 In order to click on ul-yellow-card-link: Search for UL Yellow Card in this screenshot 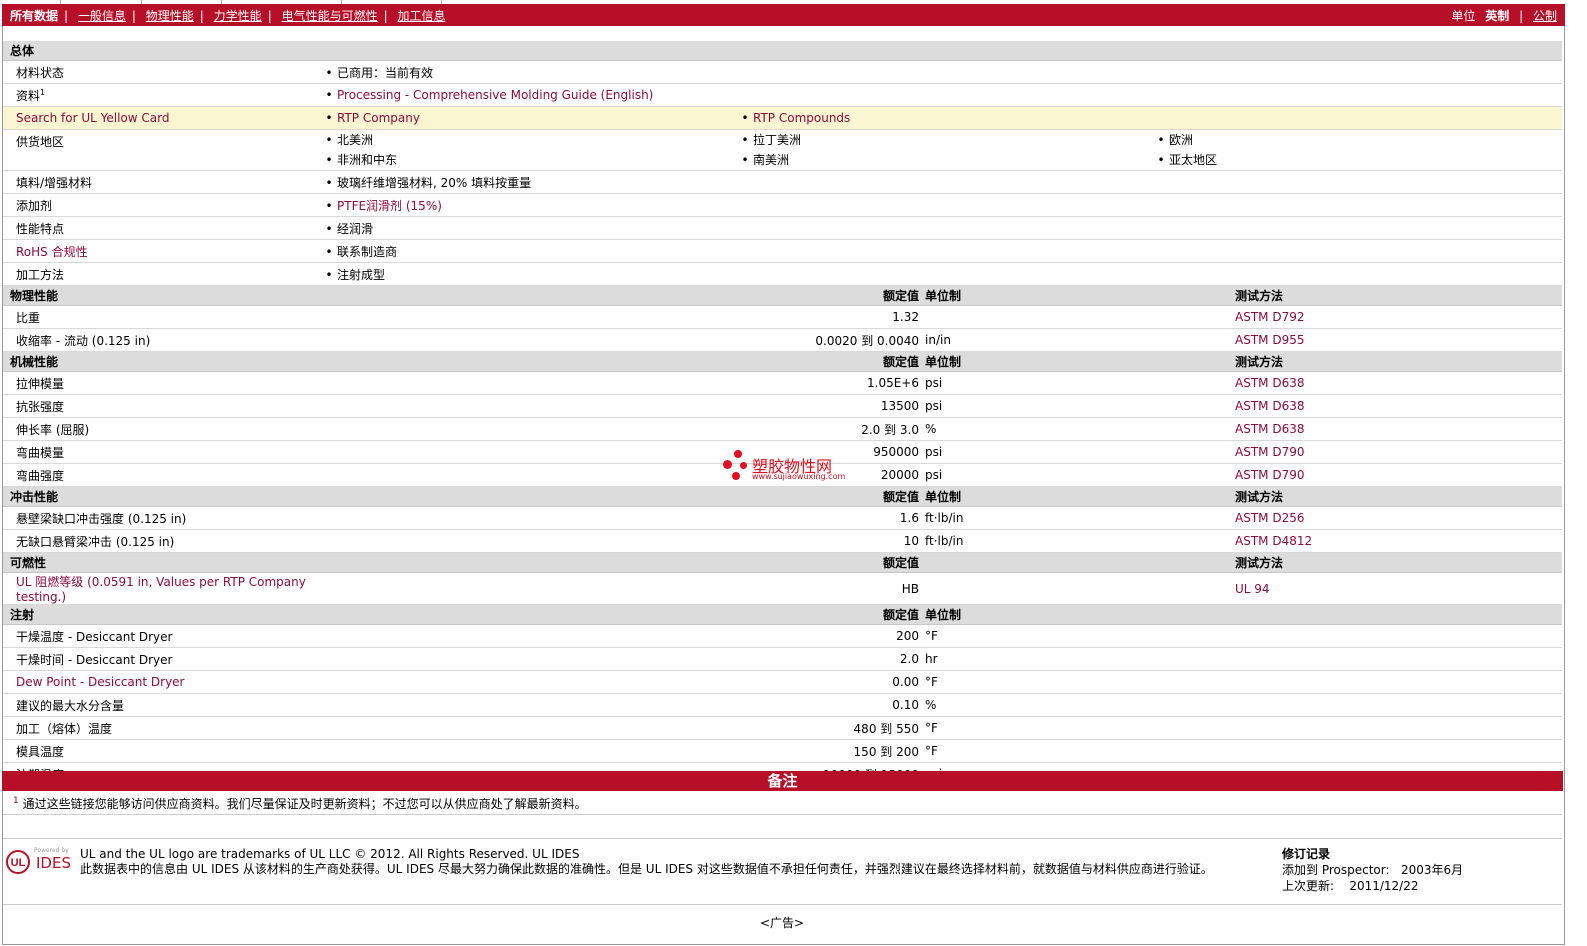, I will do `click(162, 118)`.